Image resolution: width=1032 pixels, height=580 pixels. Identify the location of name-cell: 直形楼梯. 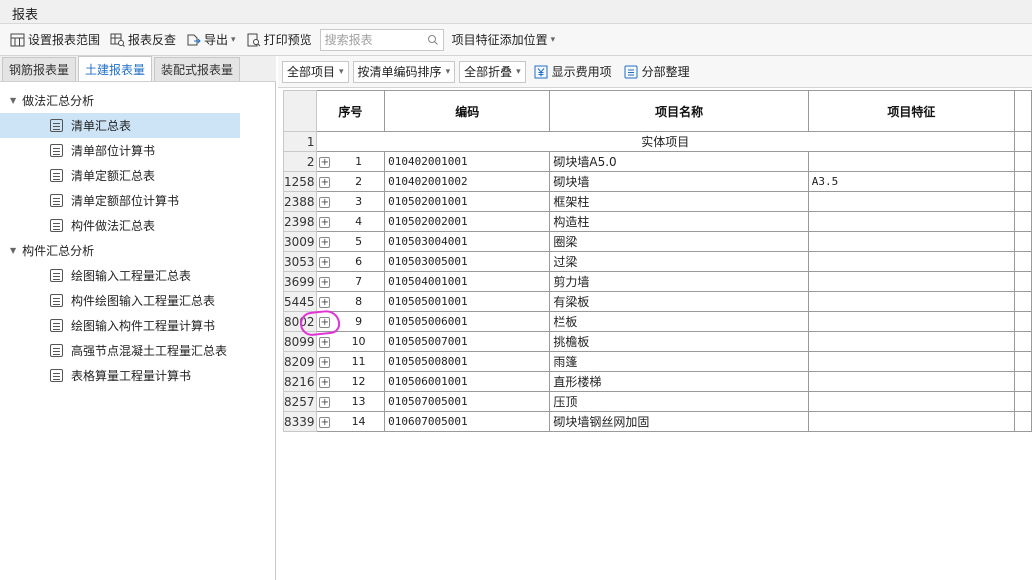
(679, 381).